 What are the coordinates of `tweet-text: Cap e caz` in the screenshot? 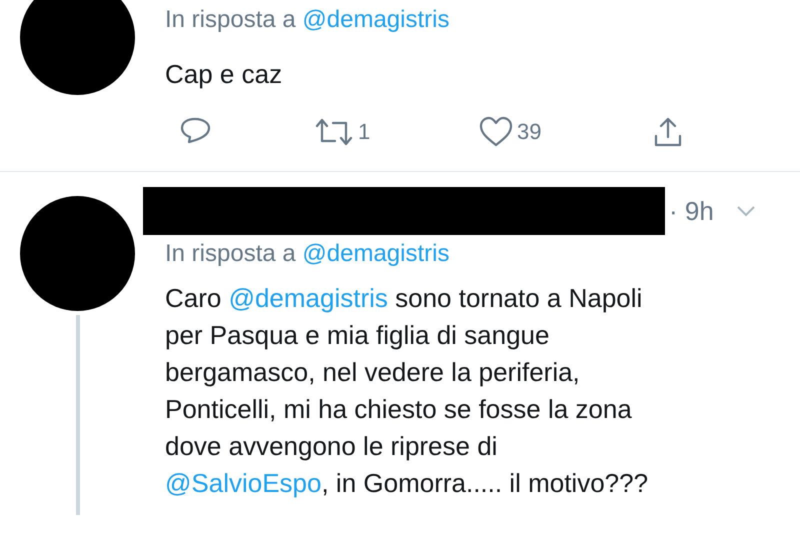 It's located at (224, 74).